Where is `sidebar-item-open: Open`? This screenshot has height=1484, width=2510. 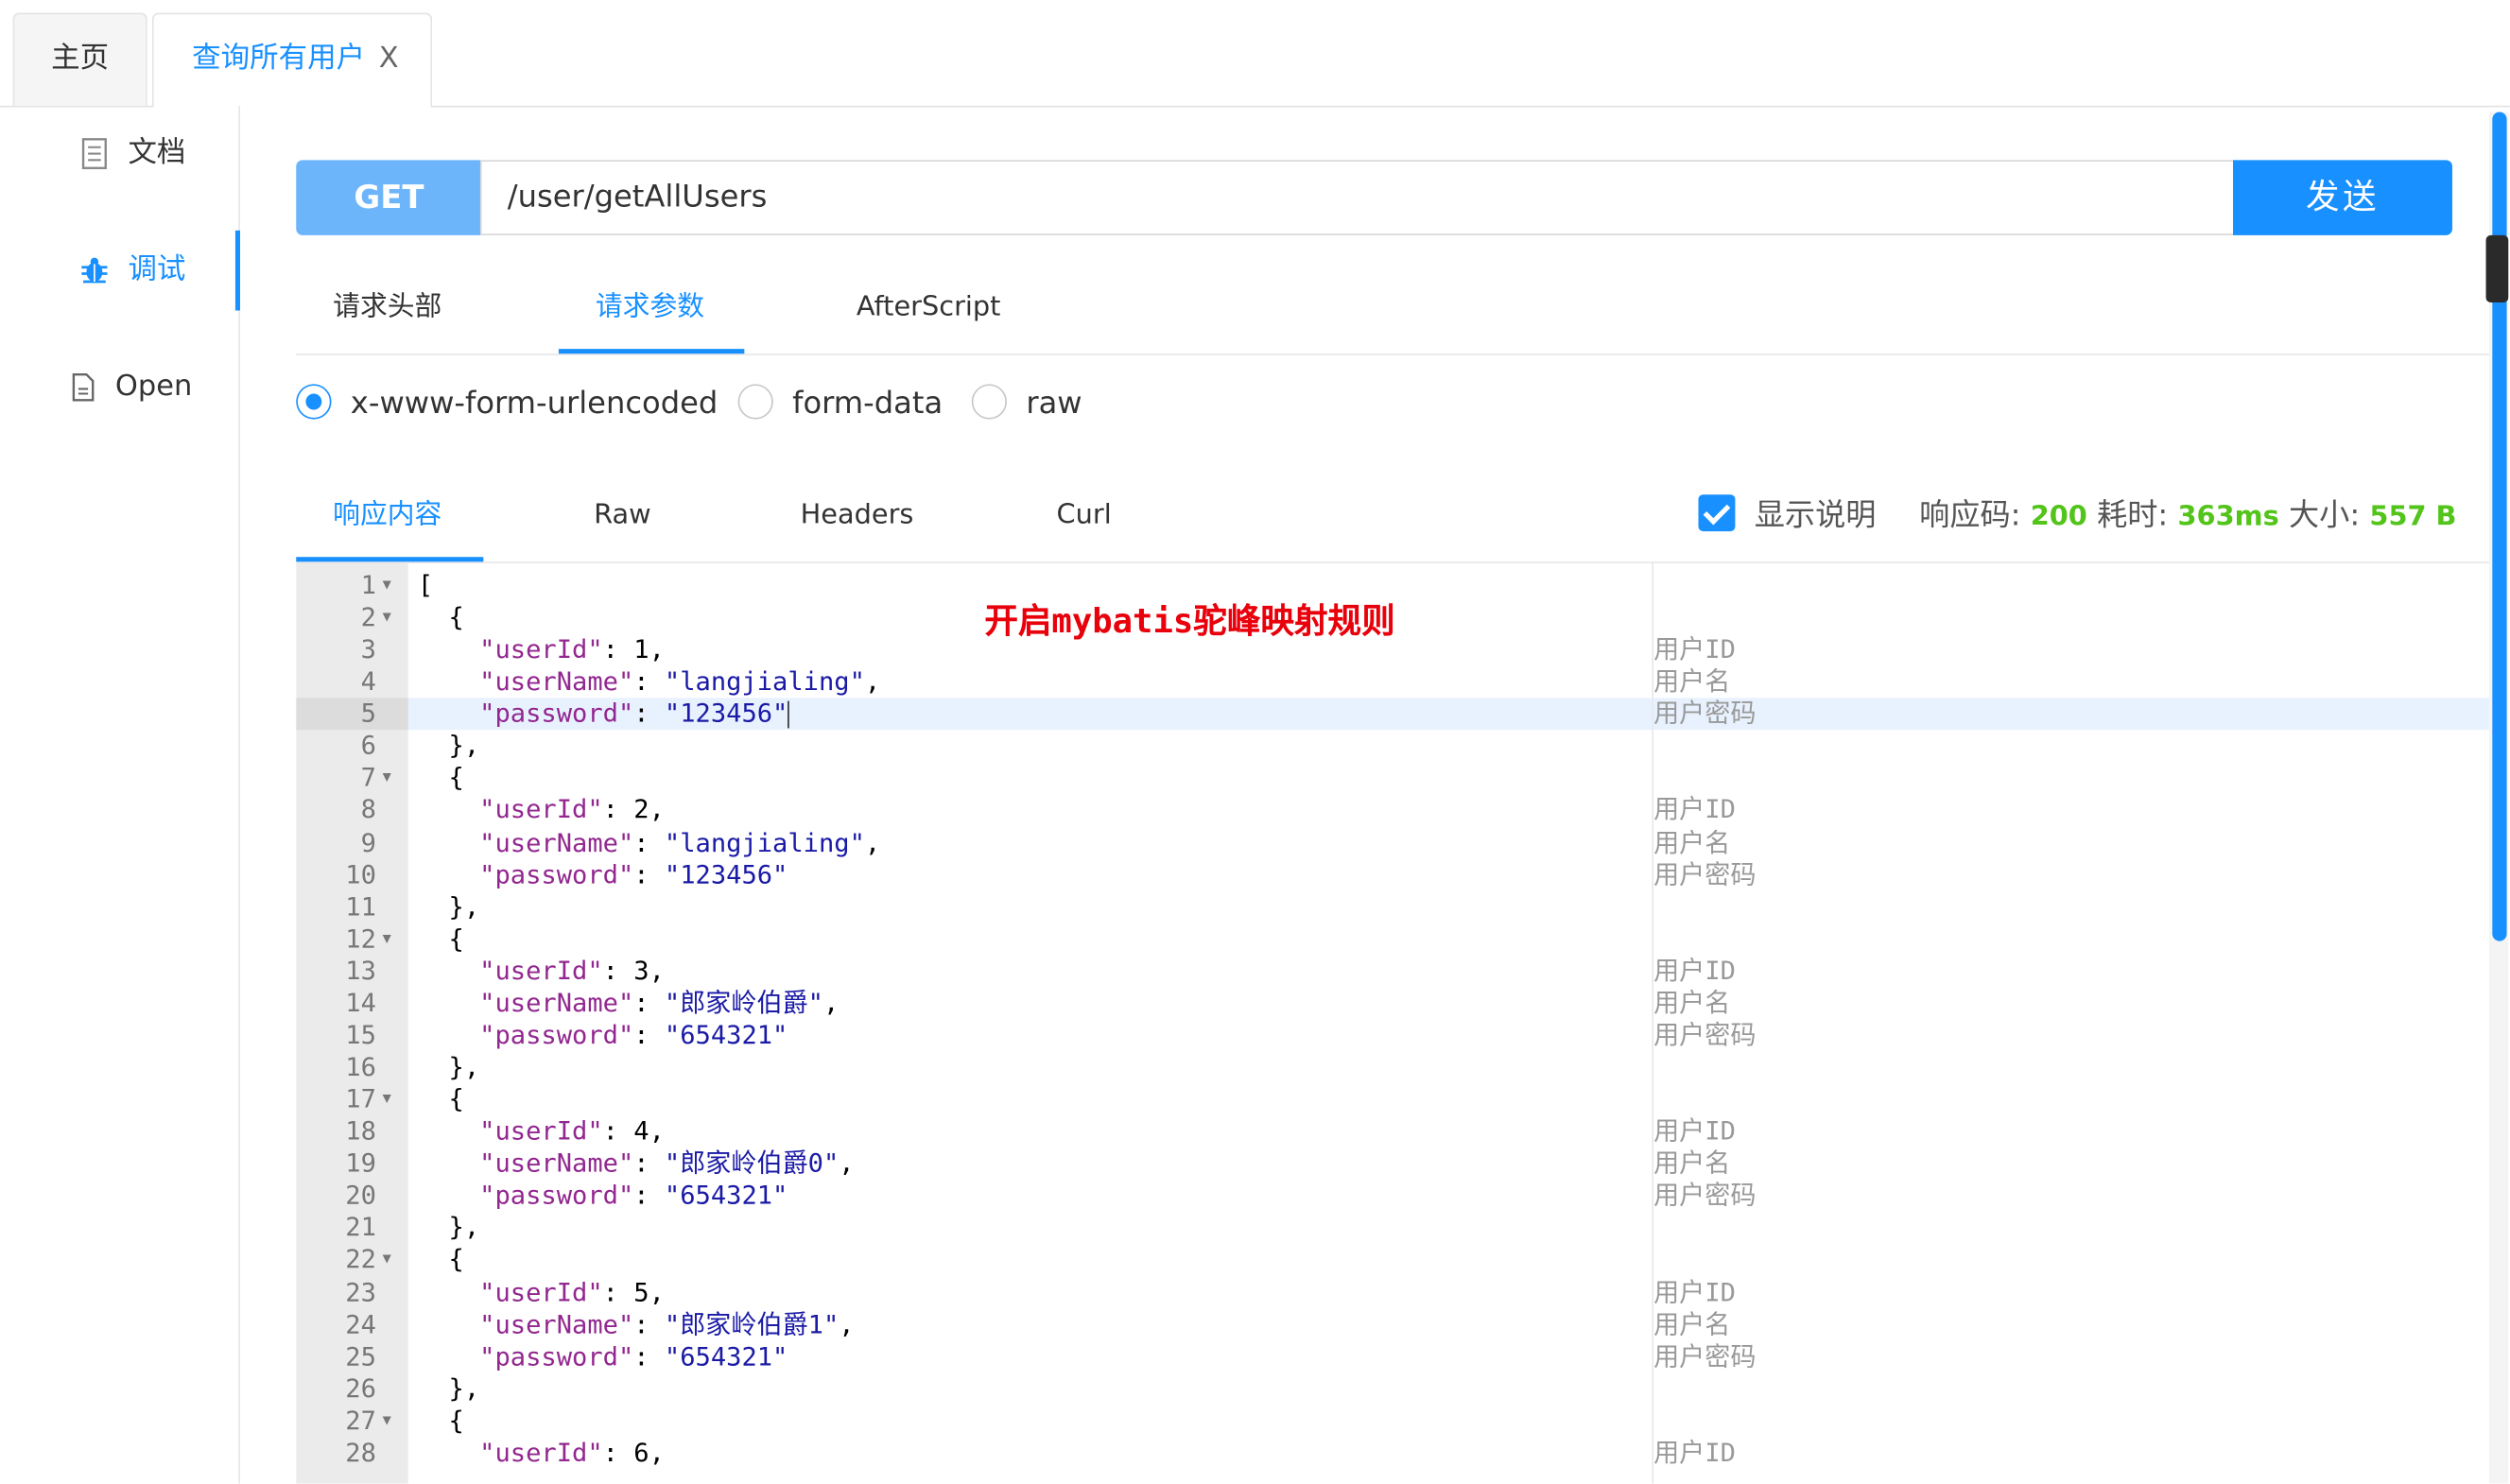 sidebar-item-open: Open is located at coordinates (119, 388).